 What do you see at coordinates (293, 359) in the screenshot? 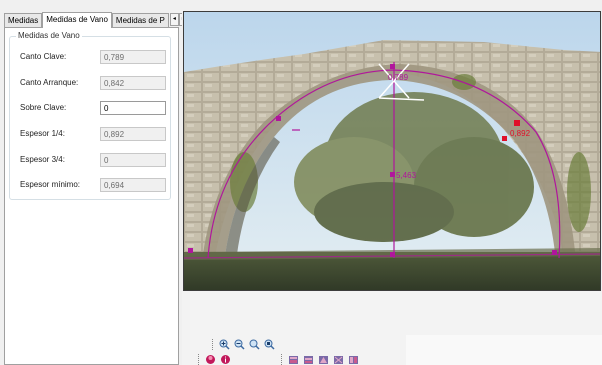
I see `tool-1-icon` at bounding box center [293, 359].